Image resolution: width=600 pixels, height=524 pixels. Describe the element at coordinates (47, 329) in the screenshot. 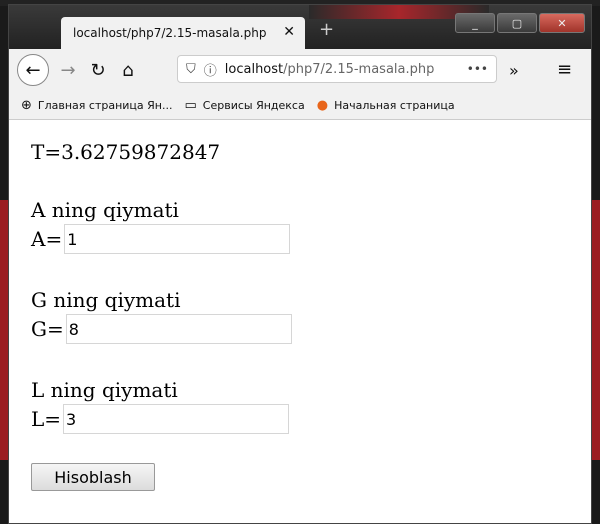

I see `field-g-label: G=` at that location.